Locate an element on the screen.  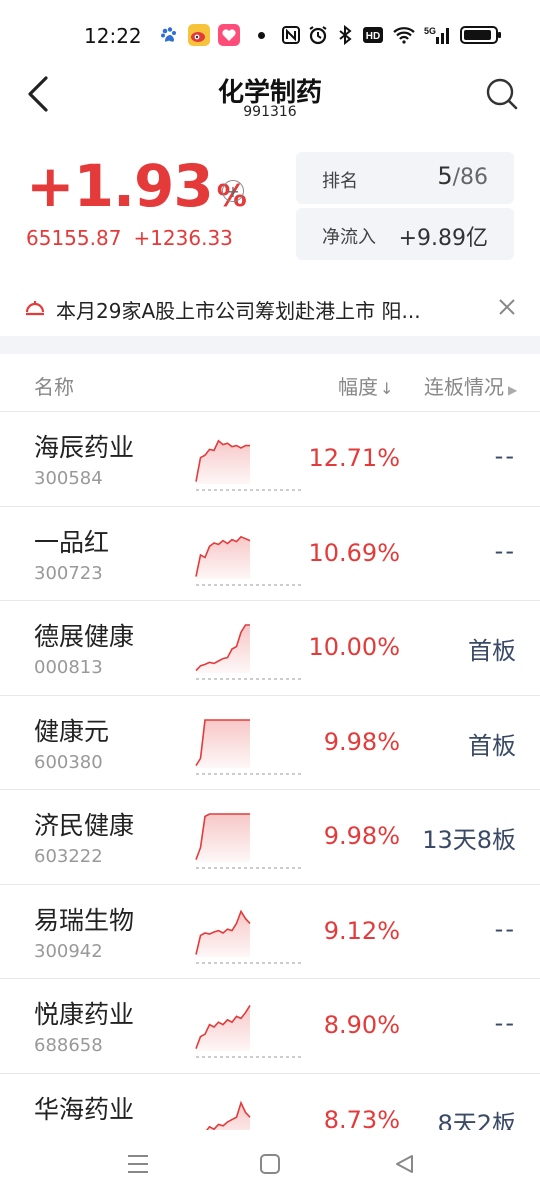
column-streak-label: 连板情况 is located at coordinates (464, 387).